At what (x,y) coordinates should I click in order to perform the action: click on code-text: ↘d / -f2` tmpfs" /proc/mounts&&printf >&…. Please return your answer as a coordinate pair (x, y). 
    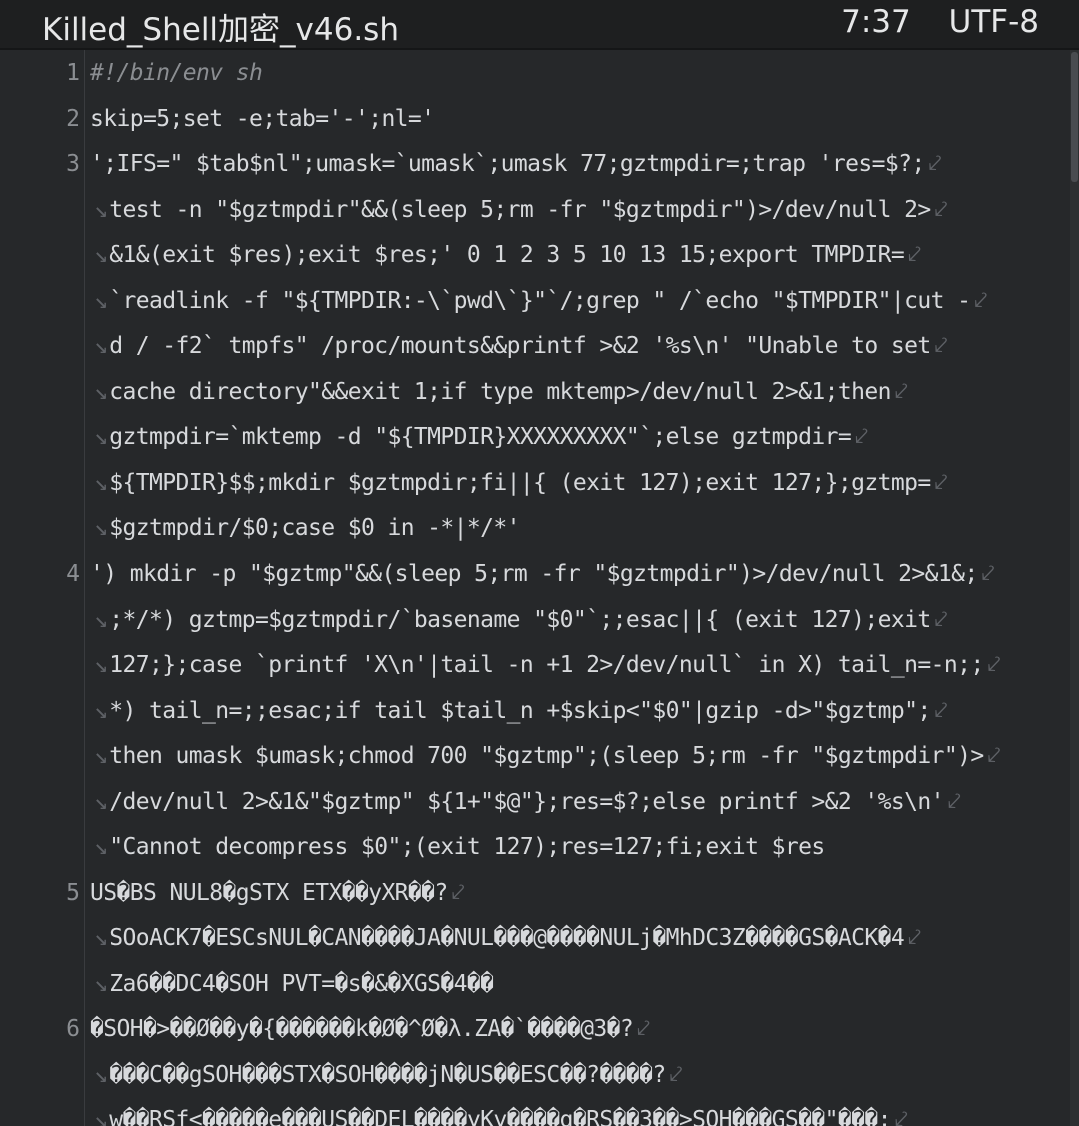
    Looking at the image, I should click on (521, 346).